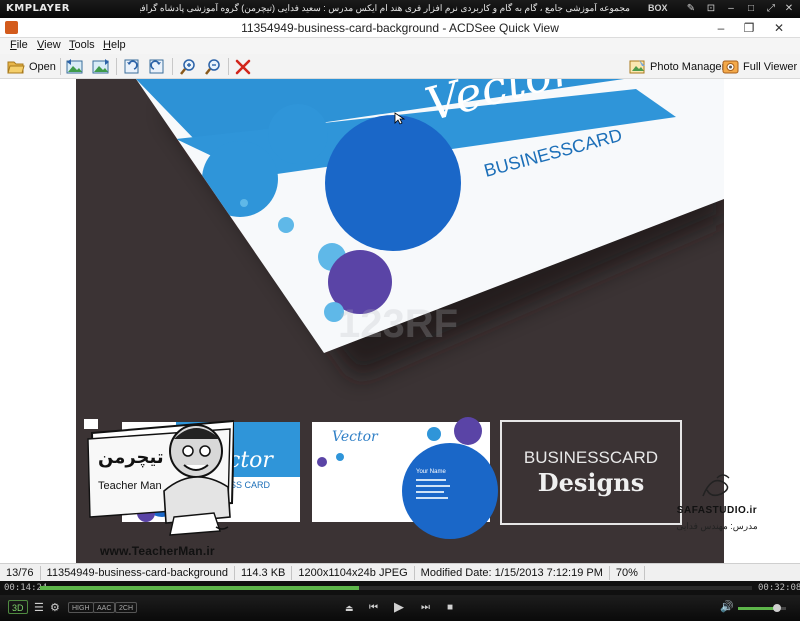 The image size is (800, 621). I want to click on thumbnail-3-title: BUSINESSCARD, so click(591, 457).